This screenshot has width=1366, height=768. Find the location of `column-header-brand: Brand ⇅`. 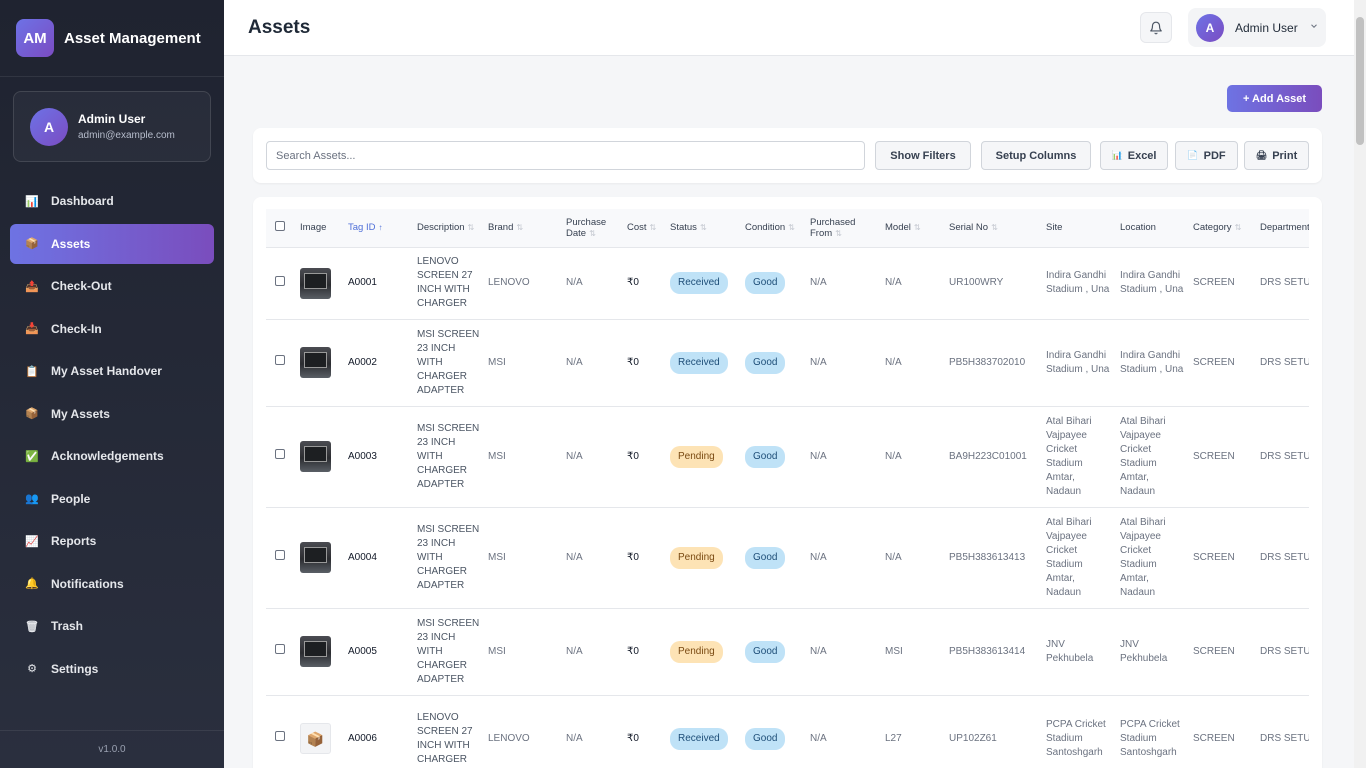

column-header-brand: Brand ⇅ is located at coordinates (523, 228).